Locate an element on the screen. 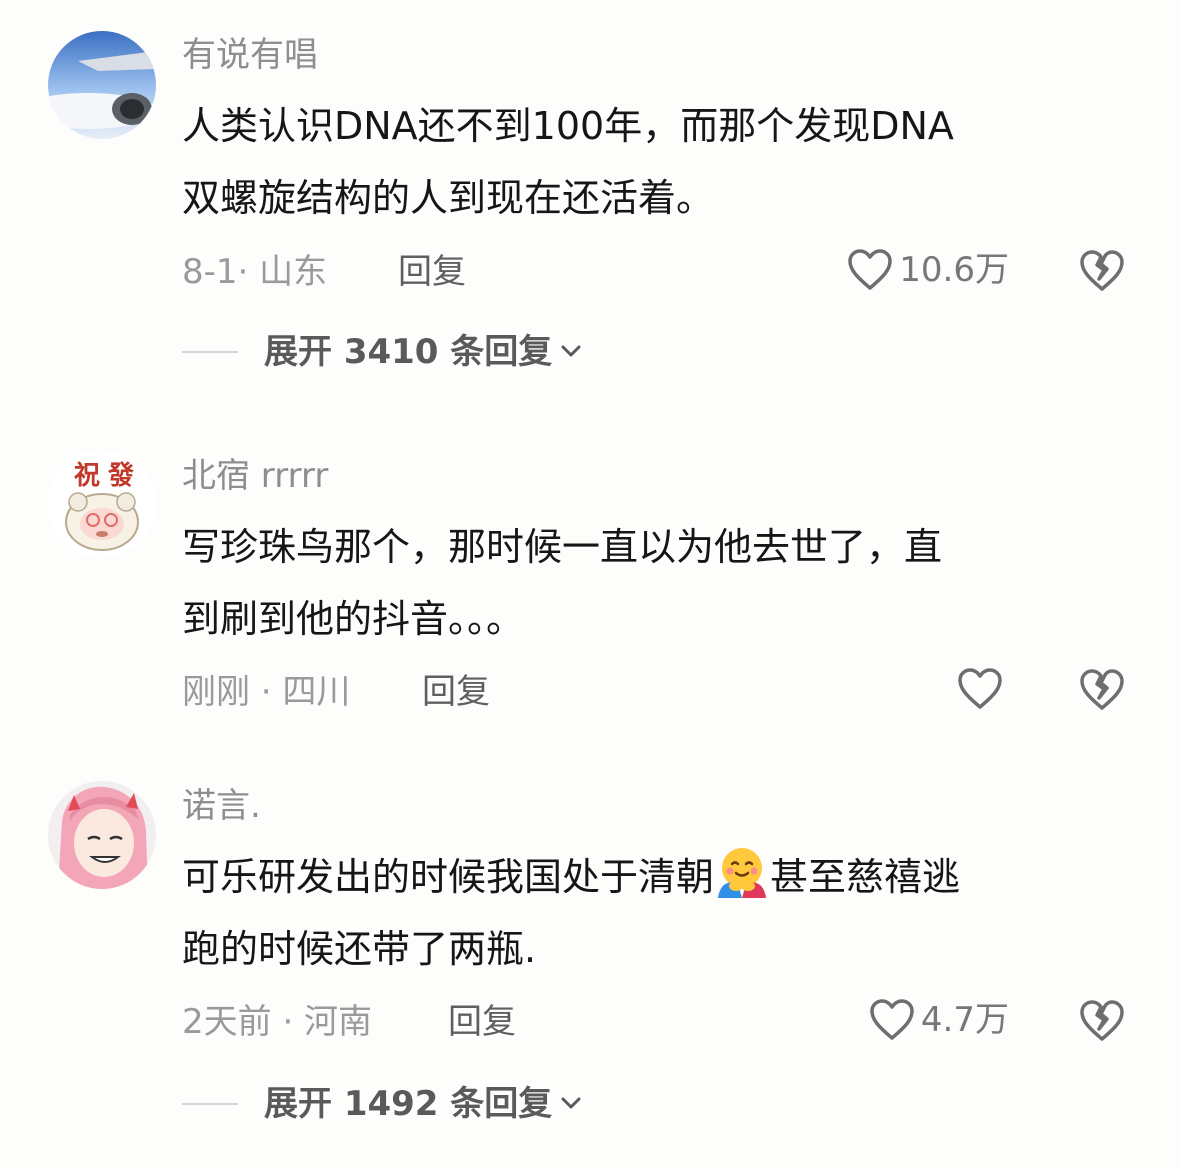 This screenshot has width=1179, height=1169. like-button: 4.7万 is located at coordinates (939, 1020).